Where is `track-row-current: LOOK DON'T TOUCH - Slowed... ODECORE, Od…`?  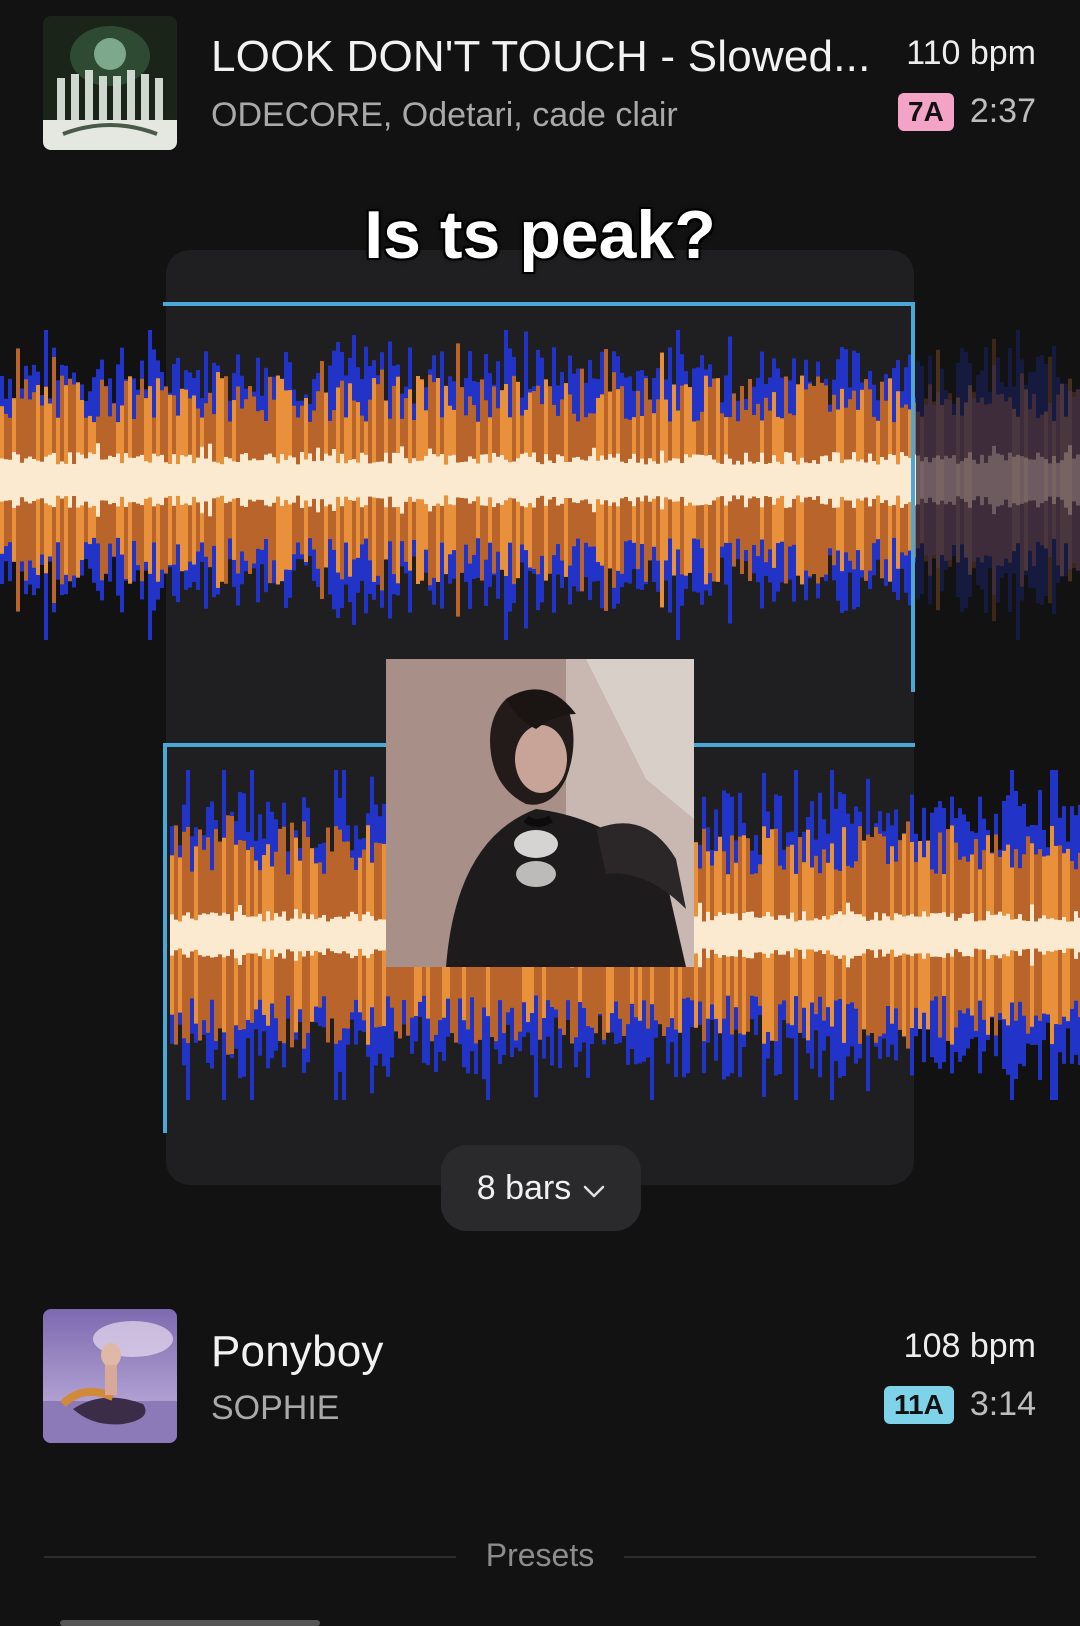
track-row-current: LOOK DON'T TOUCH - Slowed... ODECORE, Od… is located at coordinates (540, 82).